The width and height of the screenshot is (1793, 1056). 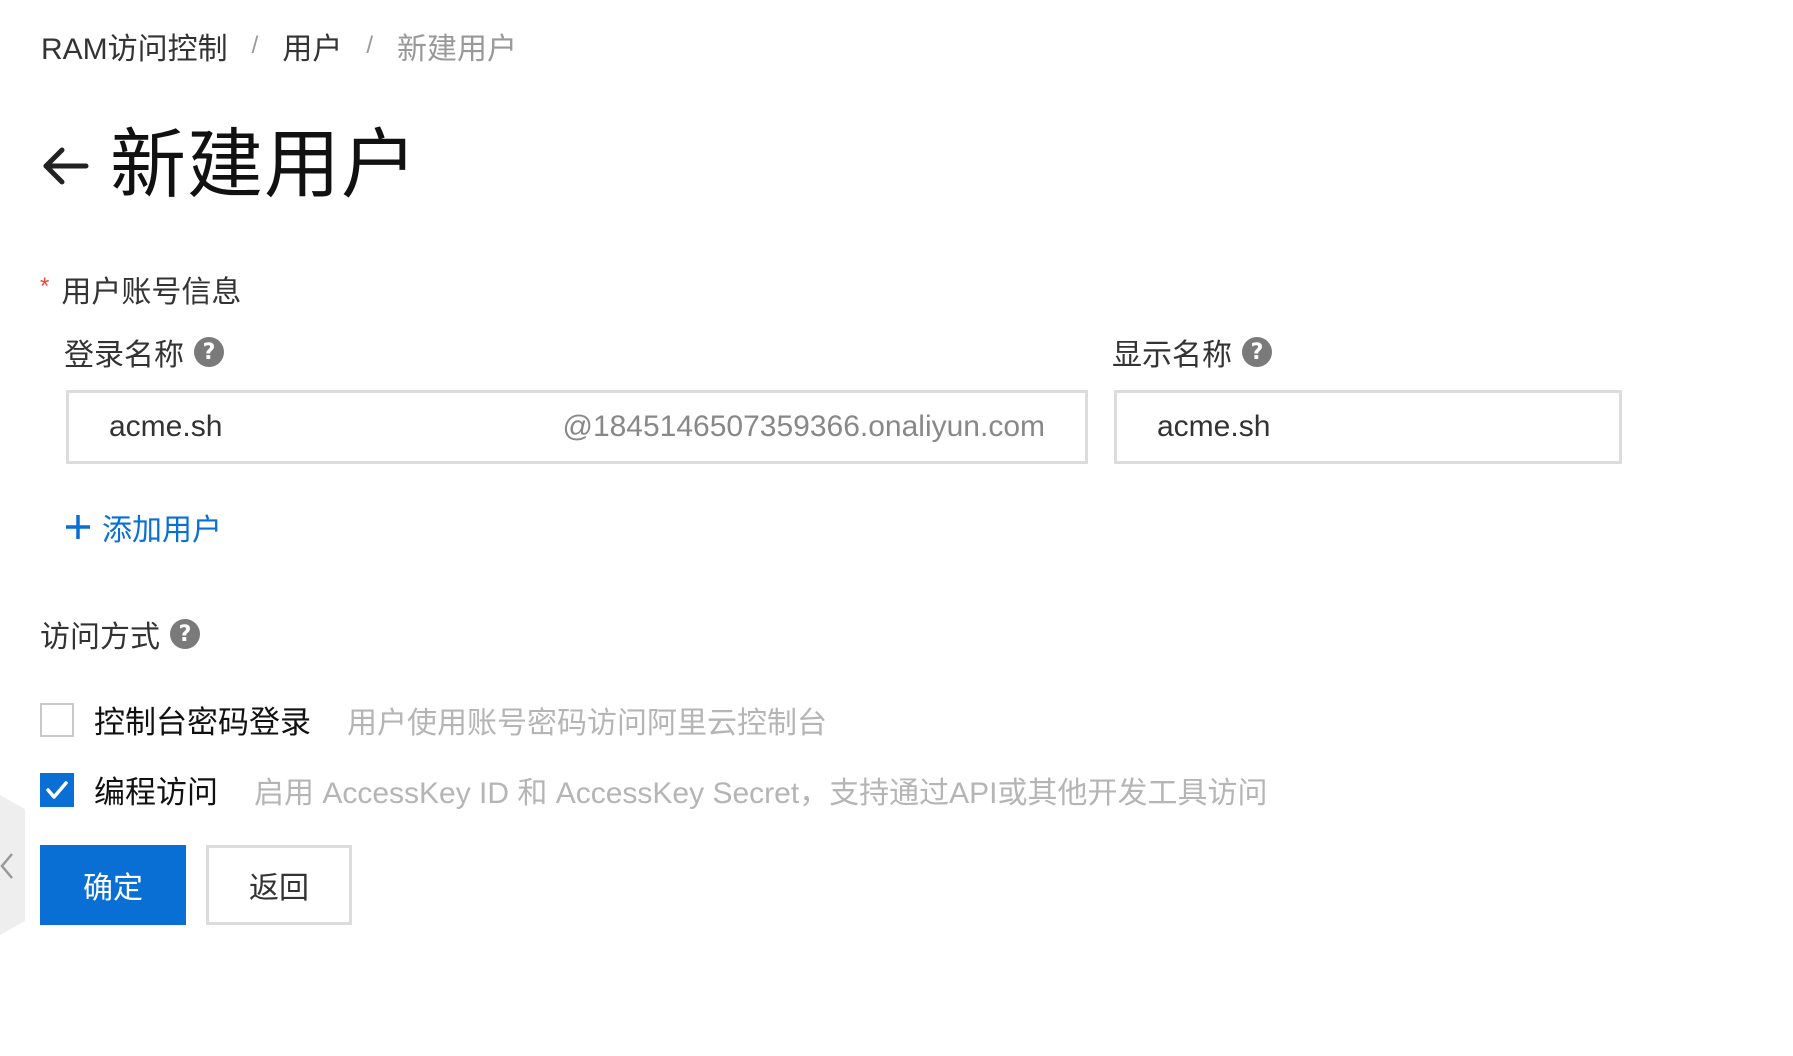 What do you see at coordinates (45, 286) in the screenshot?
I see `required-mark: *` at bounding box center [45, 286].